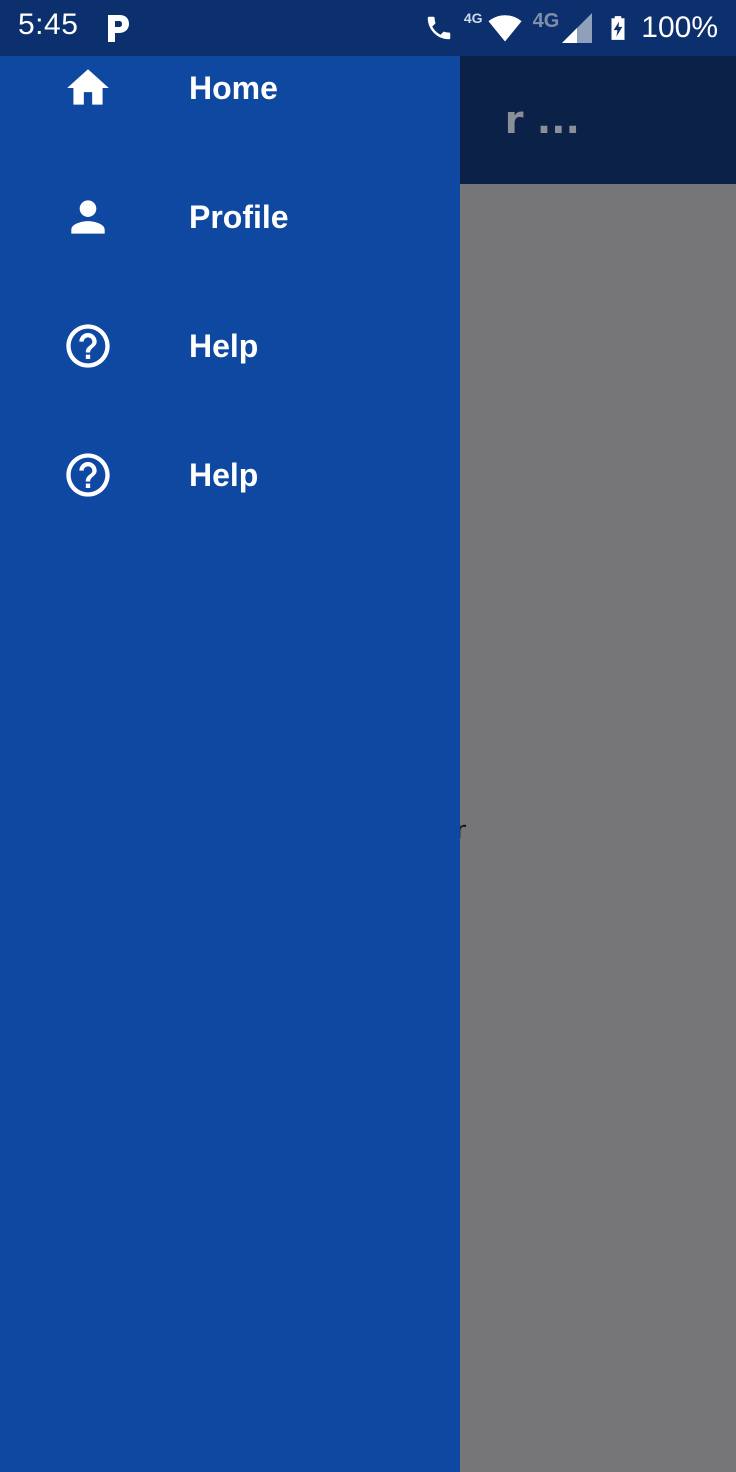 The image size is (736, 1472). What do you see at coordinates (239, 216) in the screenshot?
I see `drawer-item-label: Profile` at bounding box center [239, 216].